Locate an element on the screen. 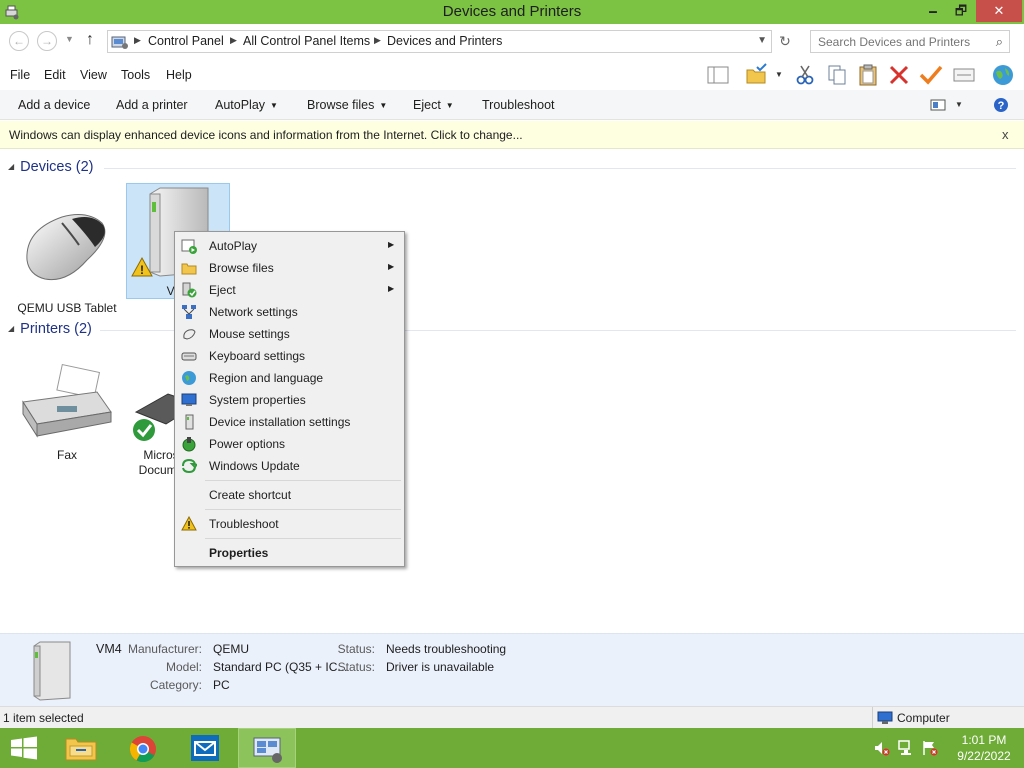 This screenshot has width=1024, height=768. ctx-eject: Eject ▶ is located at coordinates (289, 290).